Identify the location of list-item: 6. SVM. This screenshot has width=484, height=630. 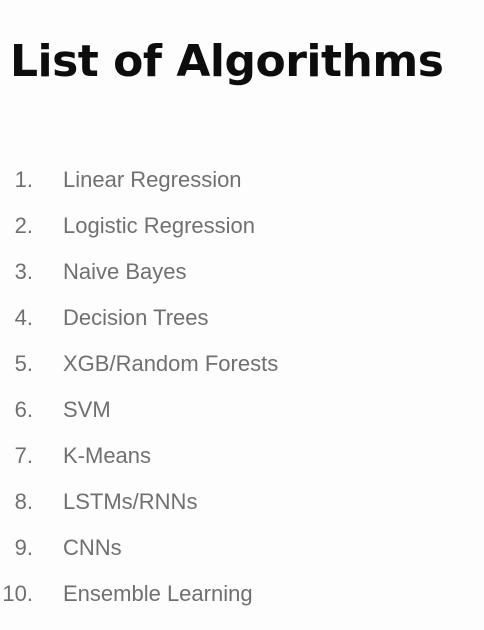
(242, 413).